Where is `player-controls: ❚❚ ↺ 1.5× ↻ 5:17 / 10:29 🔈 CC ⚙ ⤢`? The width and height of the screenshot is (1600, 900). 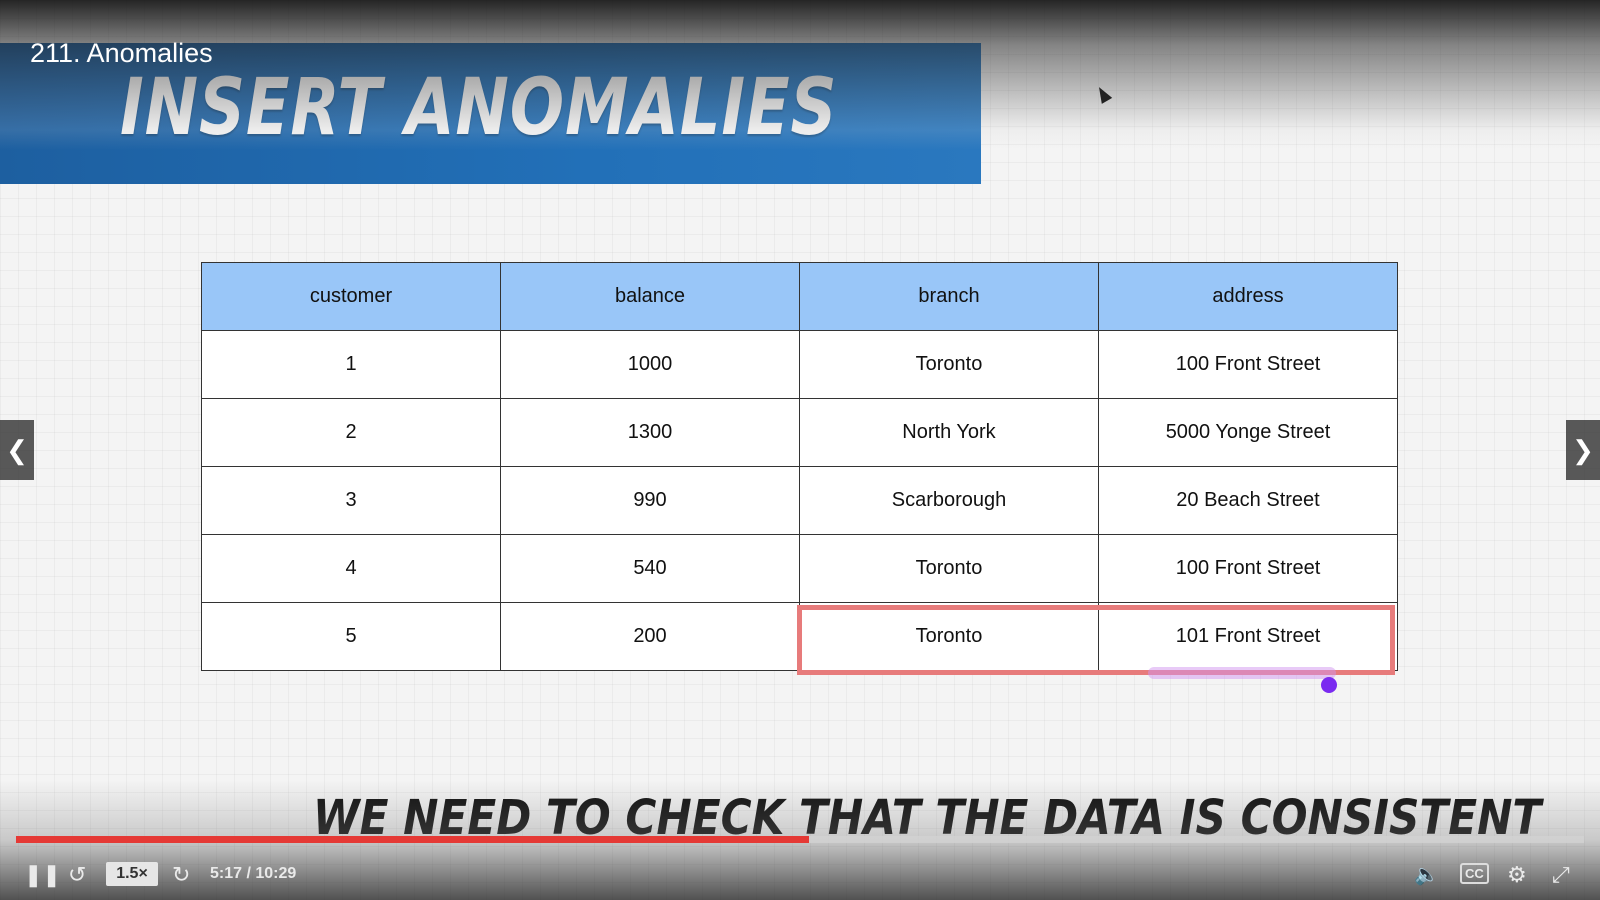 player-controls: ❚❚ ↺ 1.5× ↻ 5:17 / 10:29 🔈 CC ⚙ ⤢ is located at coordinates (800, 875).